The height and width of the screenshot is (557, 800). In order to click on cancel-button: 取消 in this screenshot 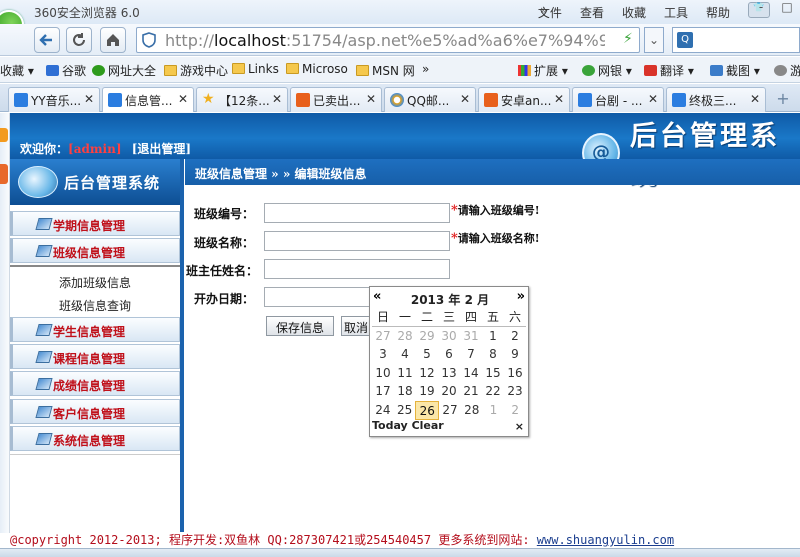, I will do `click(356, 326)`.